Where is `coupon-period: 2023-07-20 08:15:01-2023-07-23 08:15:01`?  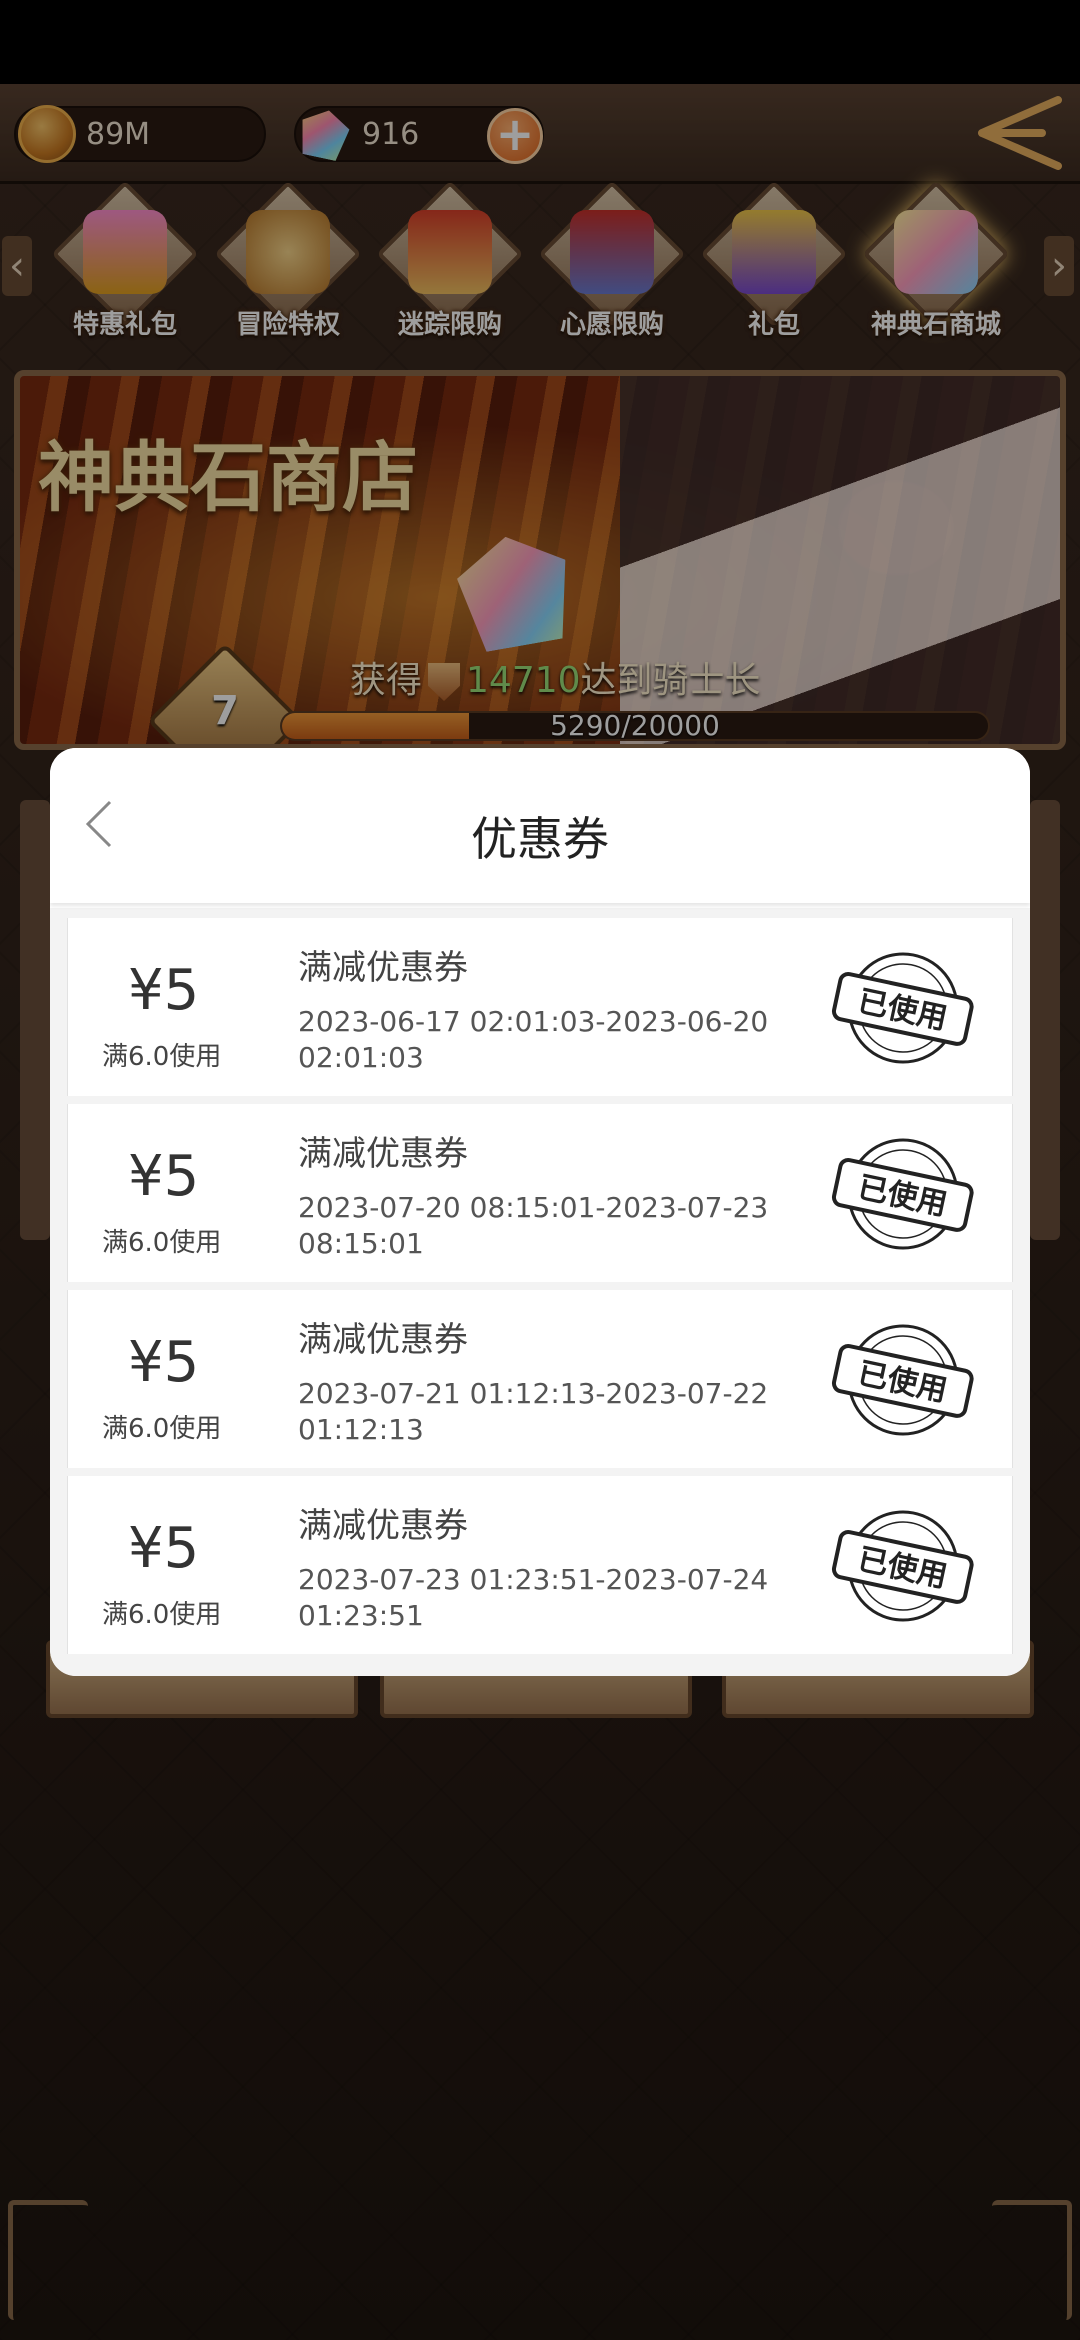 coupon-period: 2023-07-20 08:15:01-2023-07-23 08:15:01 is located at coordinates (533, 1225).